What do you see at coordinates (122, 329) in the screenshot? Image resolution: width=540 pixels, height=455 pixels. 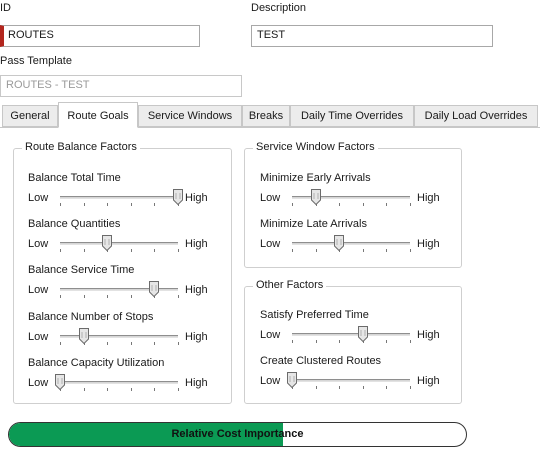 I see `slider-balance-number-of-stops: Balance Number of Stops Low High` at bounding box center [122, 329].